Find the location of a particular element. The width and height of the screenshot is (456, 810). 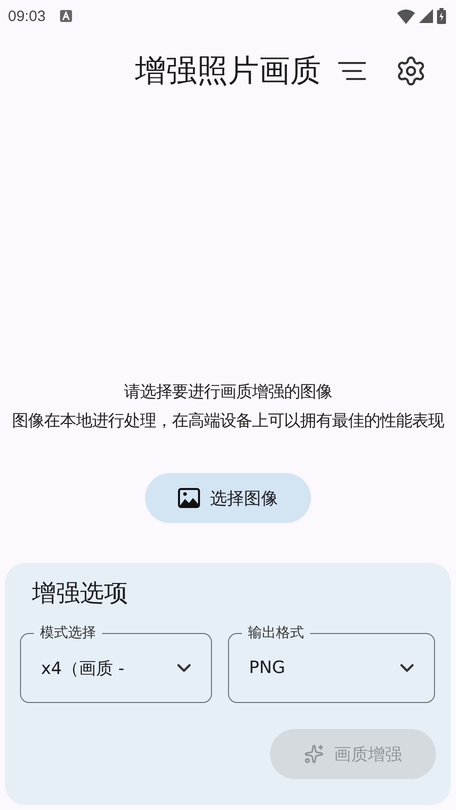

status-time: 09:03 is located at coordinates (27, 16).